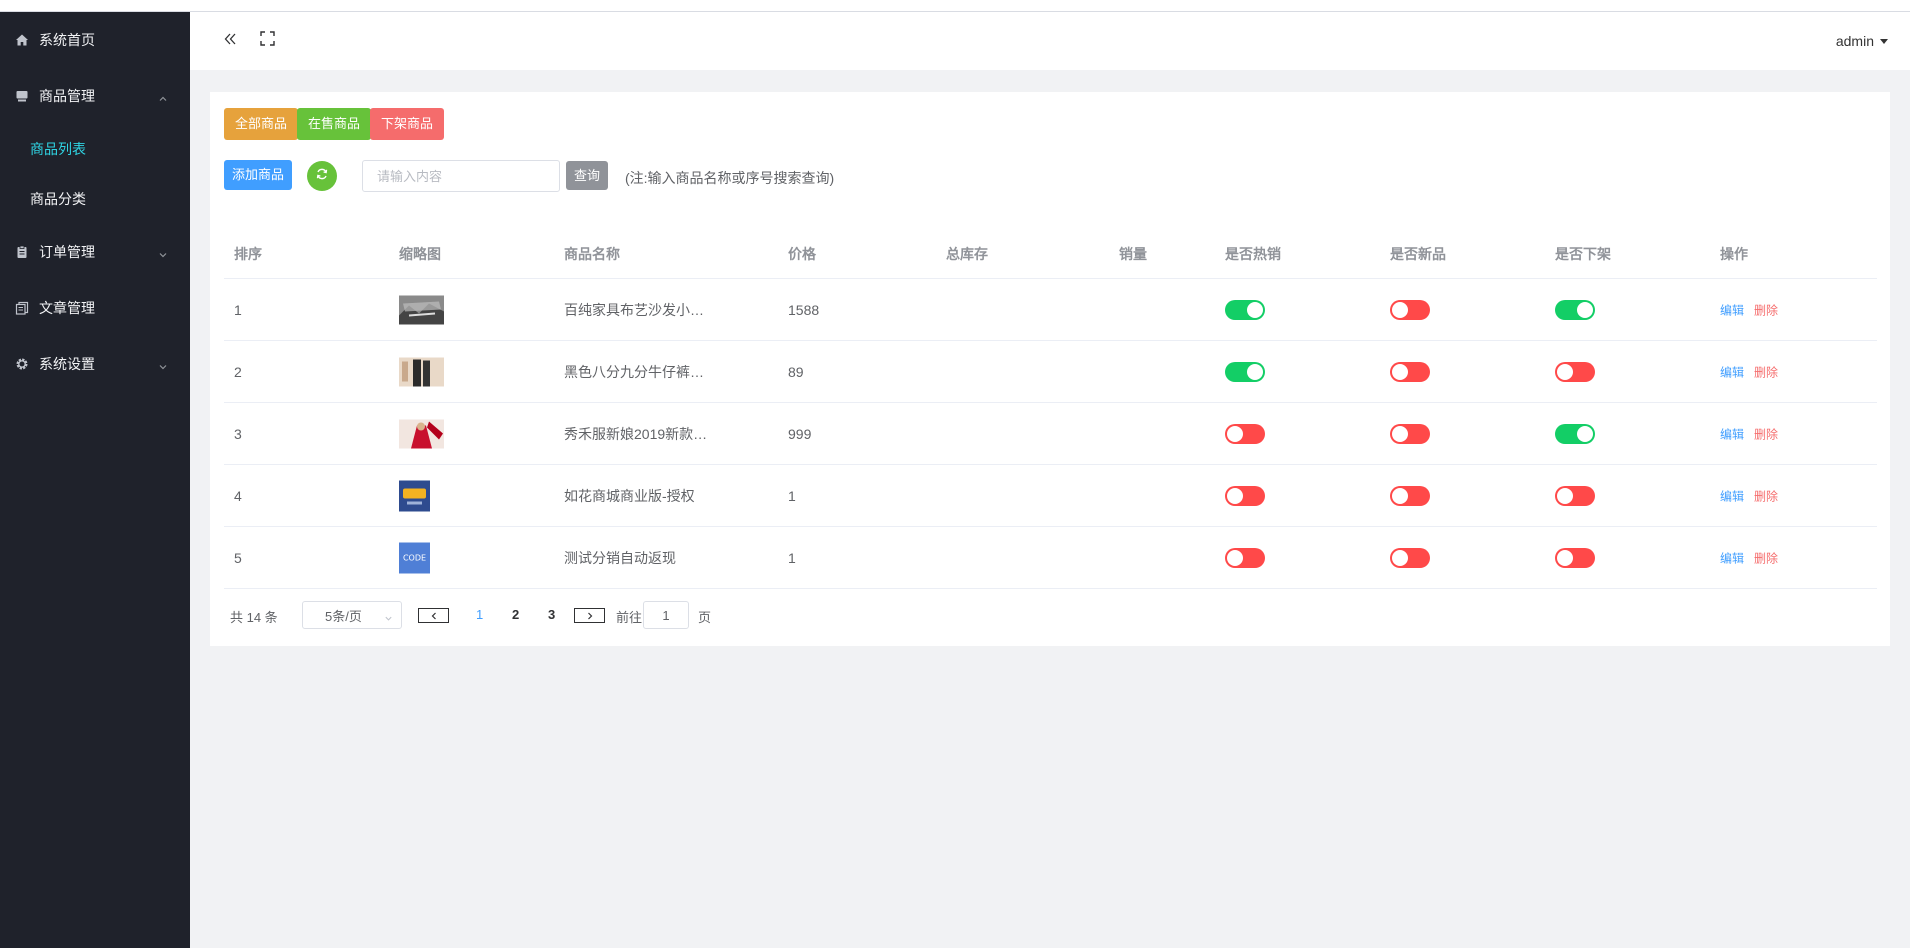 The width and height of the screenshot is (1910, 948). What do you see at coordinates (67, 364) in the screenshot?
I see `sidebar-item-label: 系统设置` at bounding box center [67, 364].